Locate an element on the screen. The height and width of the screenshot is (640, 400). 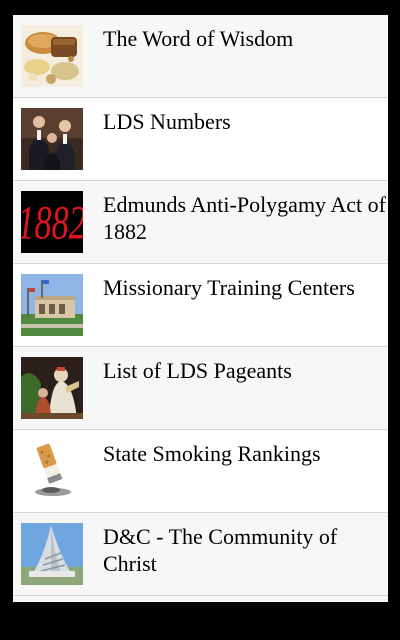
list-item: State Smoking Rankings is located at coordinates (200, 471).